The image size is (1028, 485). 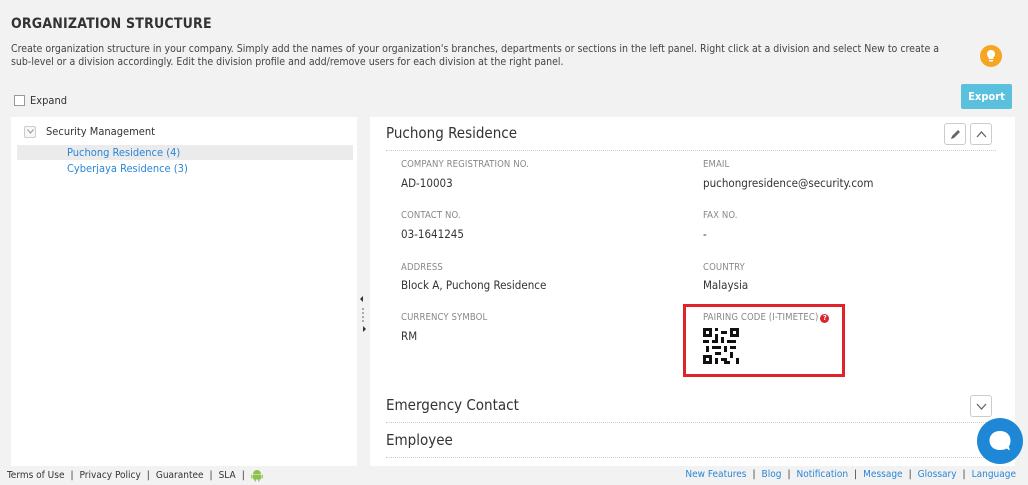 What do you see at coordinates (882, 474) in the screenshot?
I see `footer-link-message: Message` at bounding box center [882, 474].